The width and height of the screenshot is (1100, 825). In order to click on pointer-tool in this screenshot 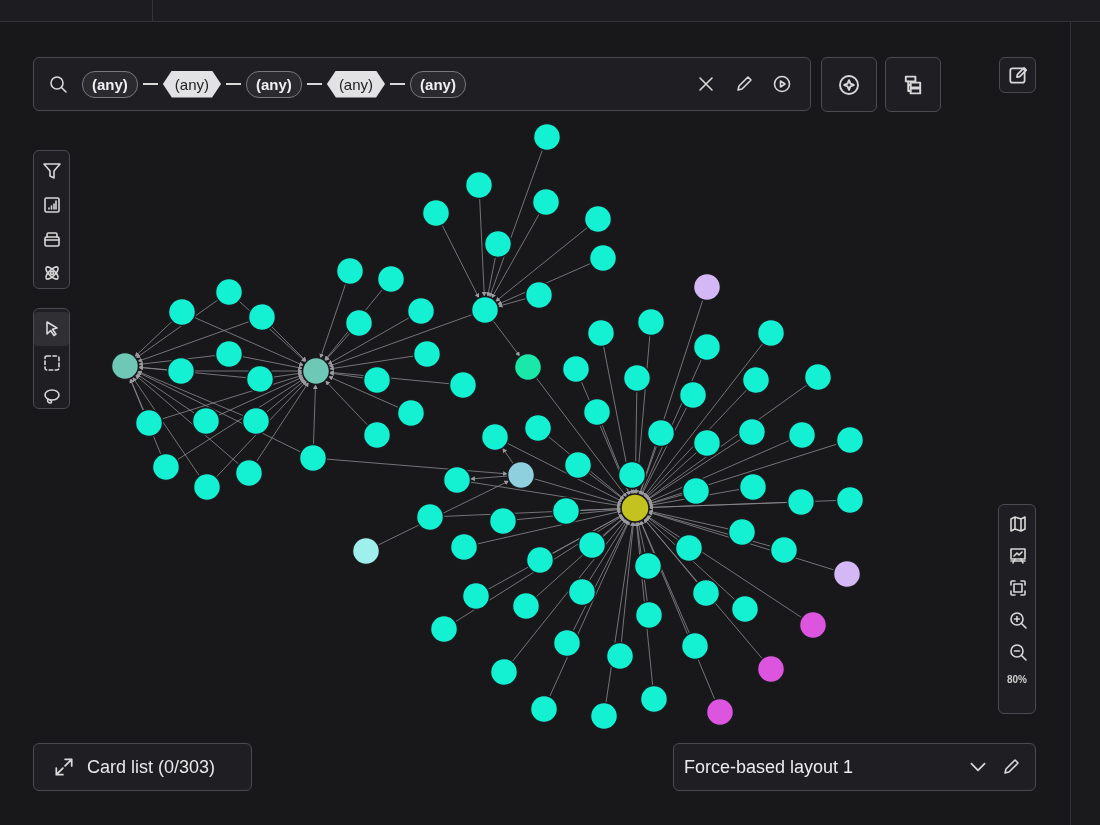, I will do `click(51, 329)`.